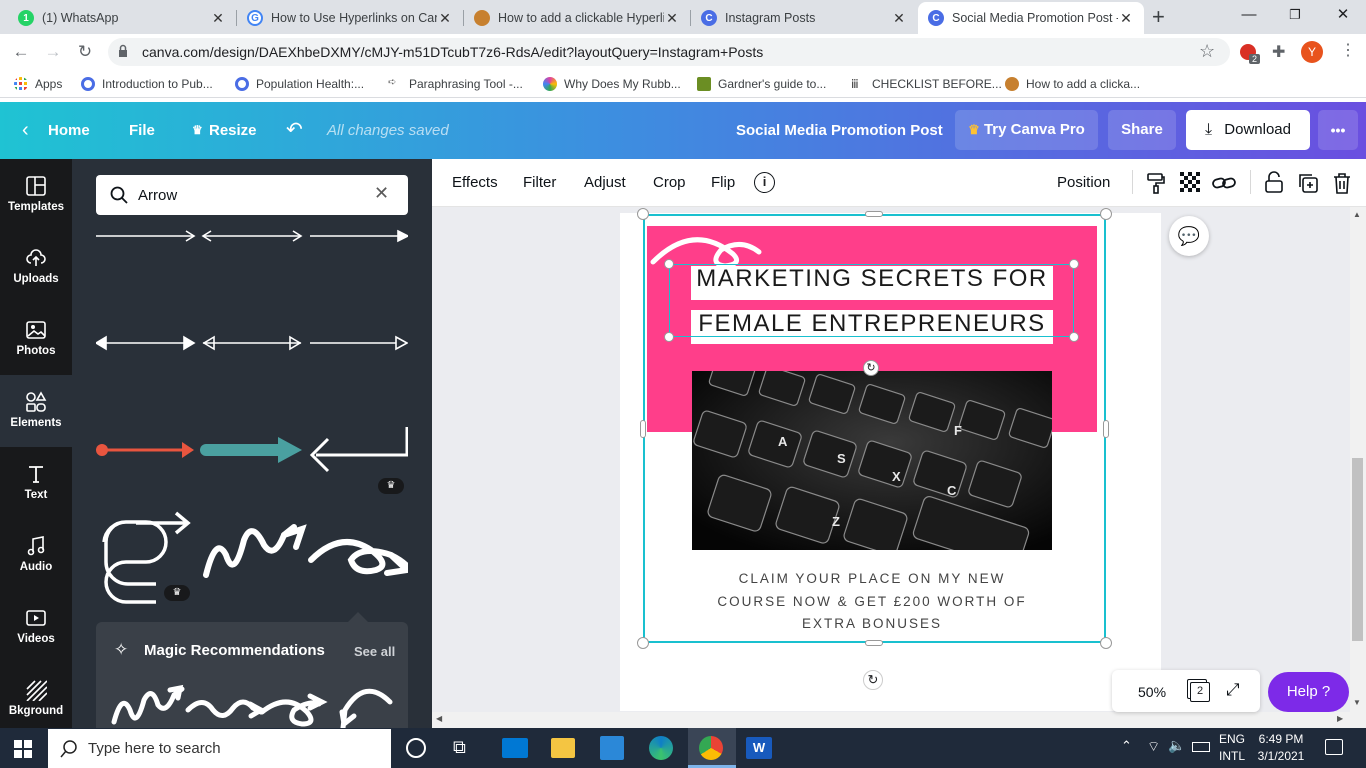 The image size is (1366, 768). I want to click on resize-handle-bottom, so click(874, 643).